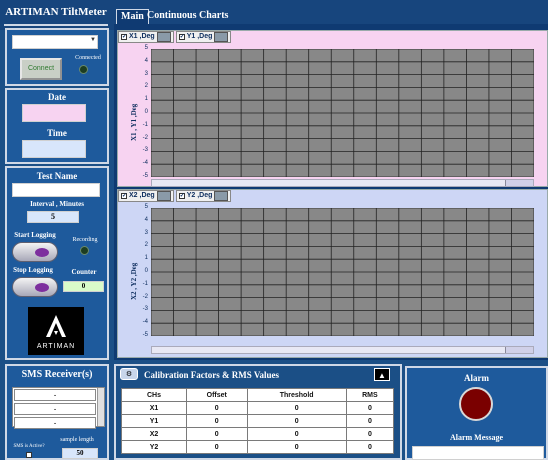  I want to click on artiman-logo-icon, so click(56, 326).